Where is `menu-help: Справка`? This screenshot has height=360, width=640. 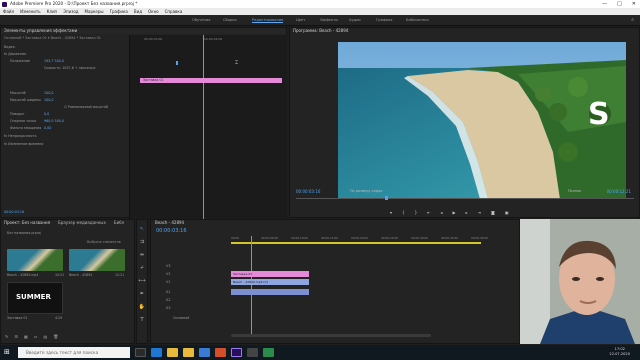 menu-help: Справка is located at coordinates (174, 11).